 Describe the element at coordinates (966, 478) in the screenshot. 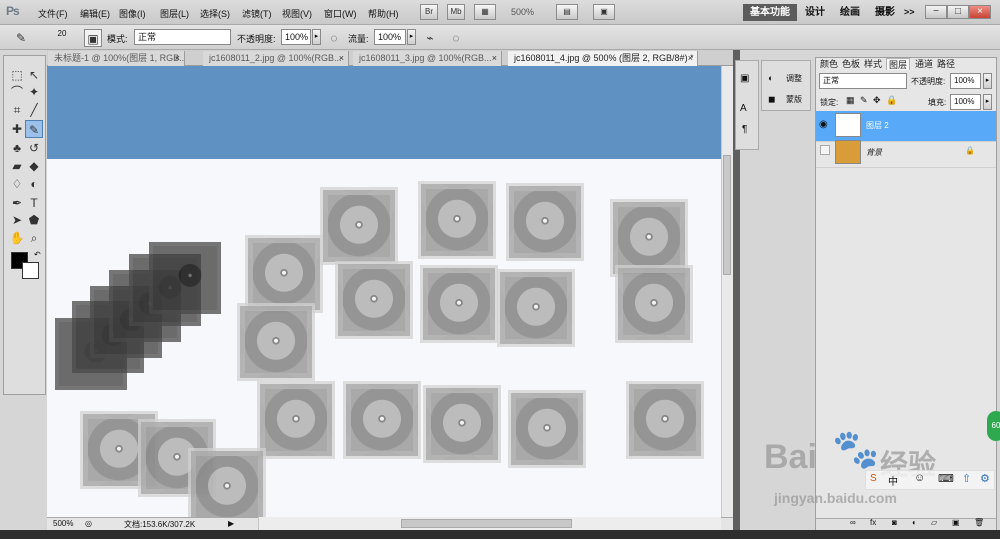

I see `upload-icon: ⇧` at that location.